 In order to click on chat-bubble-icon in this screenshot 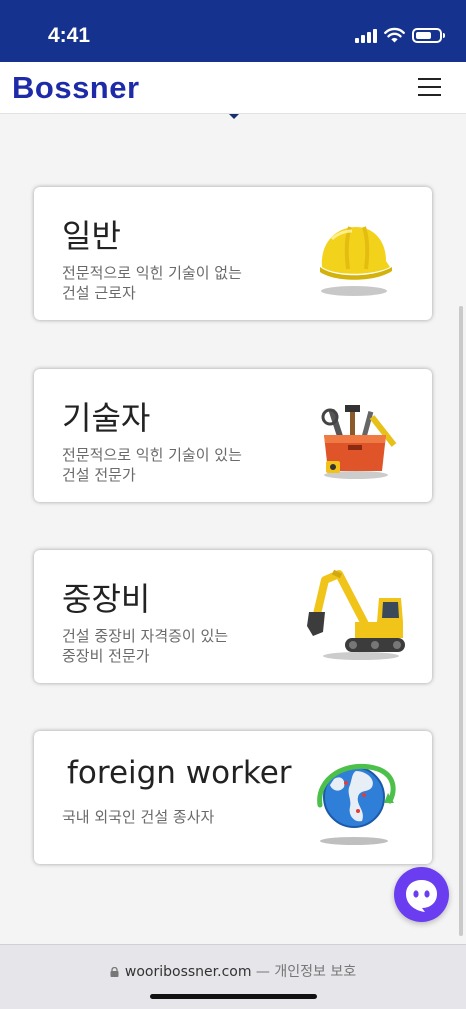, I will do `click(421, 896)`.